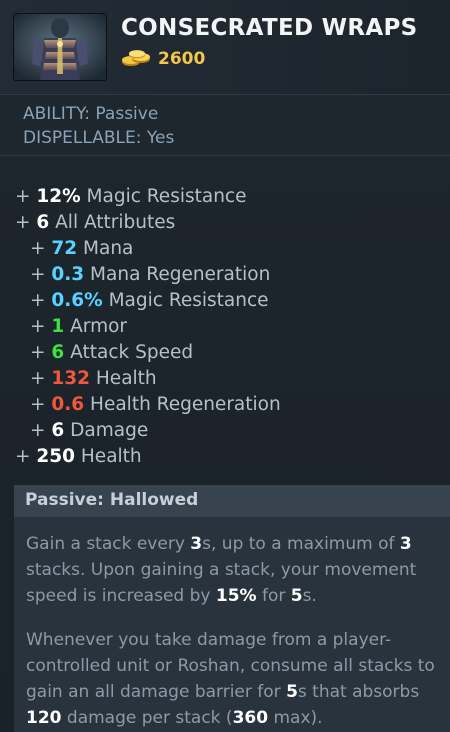  Describe the element at coordinates (137, 59) in the screenshot. I see `gold-coins-icon` at that location.